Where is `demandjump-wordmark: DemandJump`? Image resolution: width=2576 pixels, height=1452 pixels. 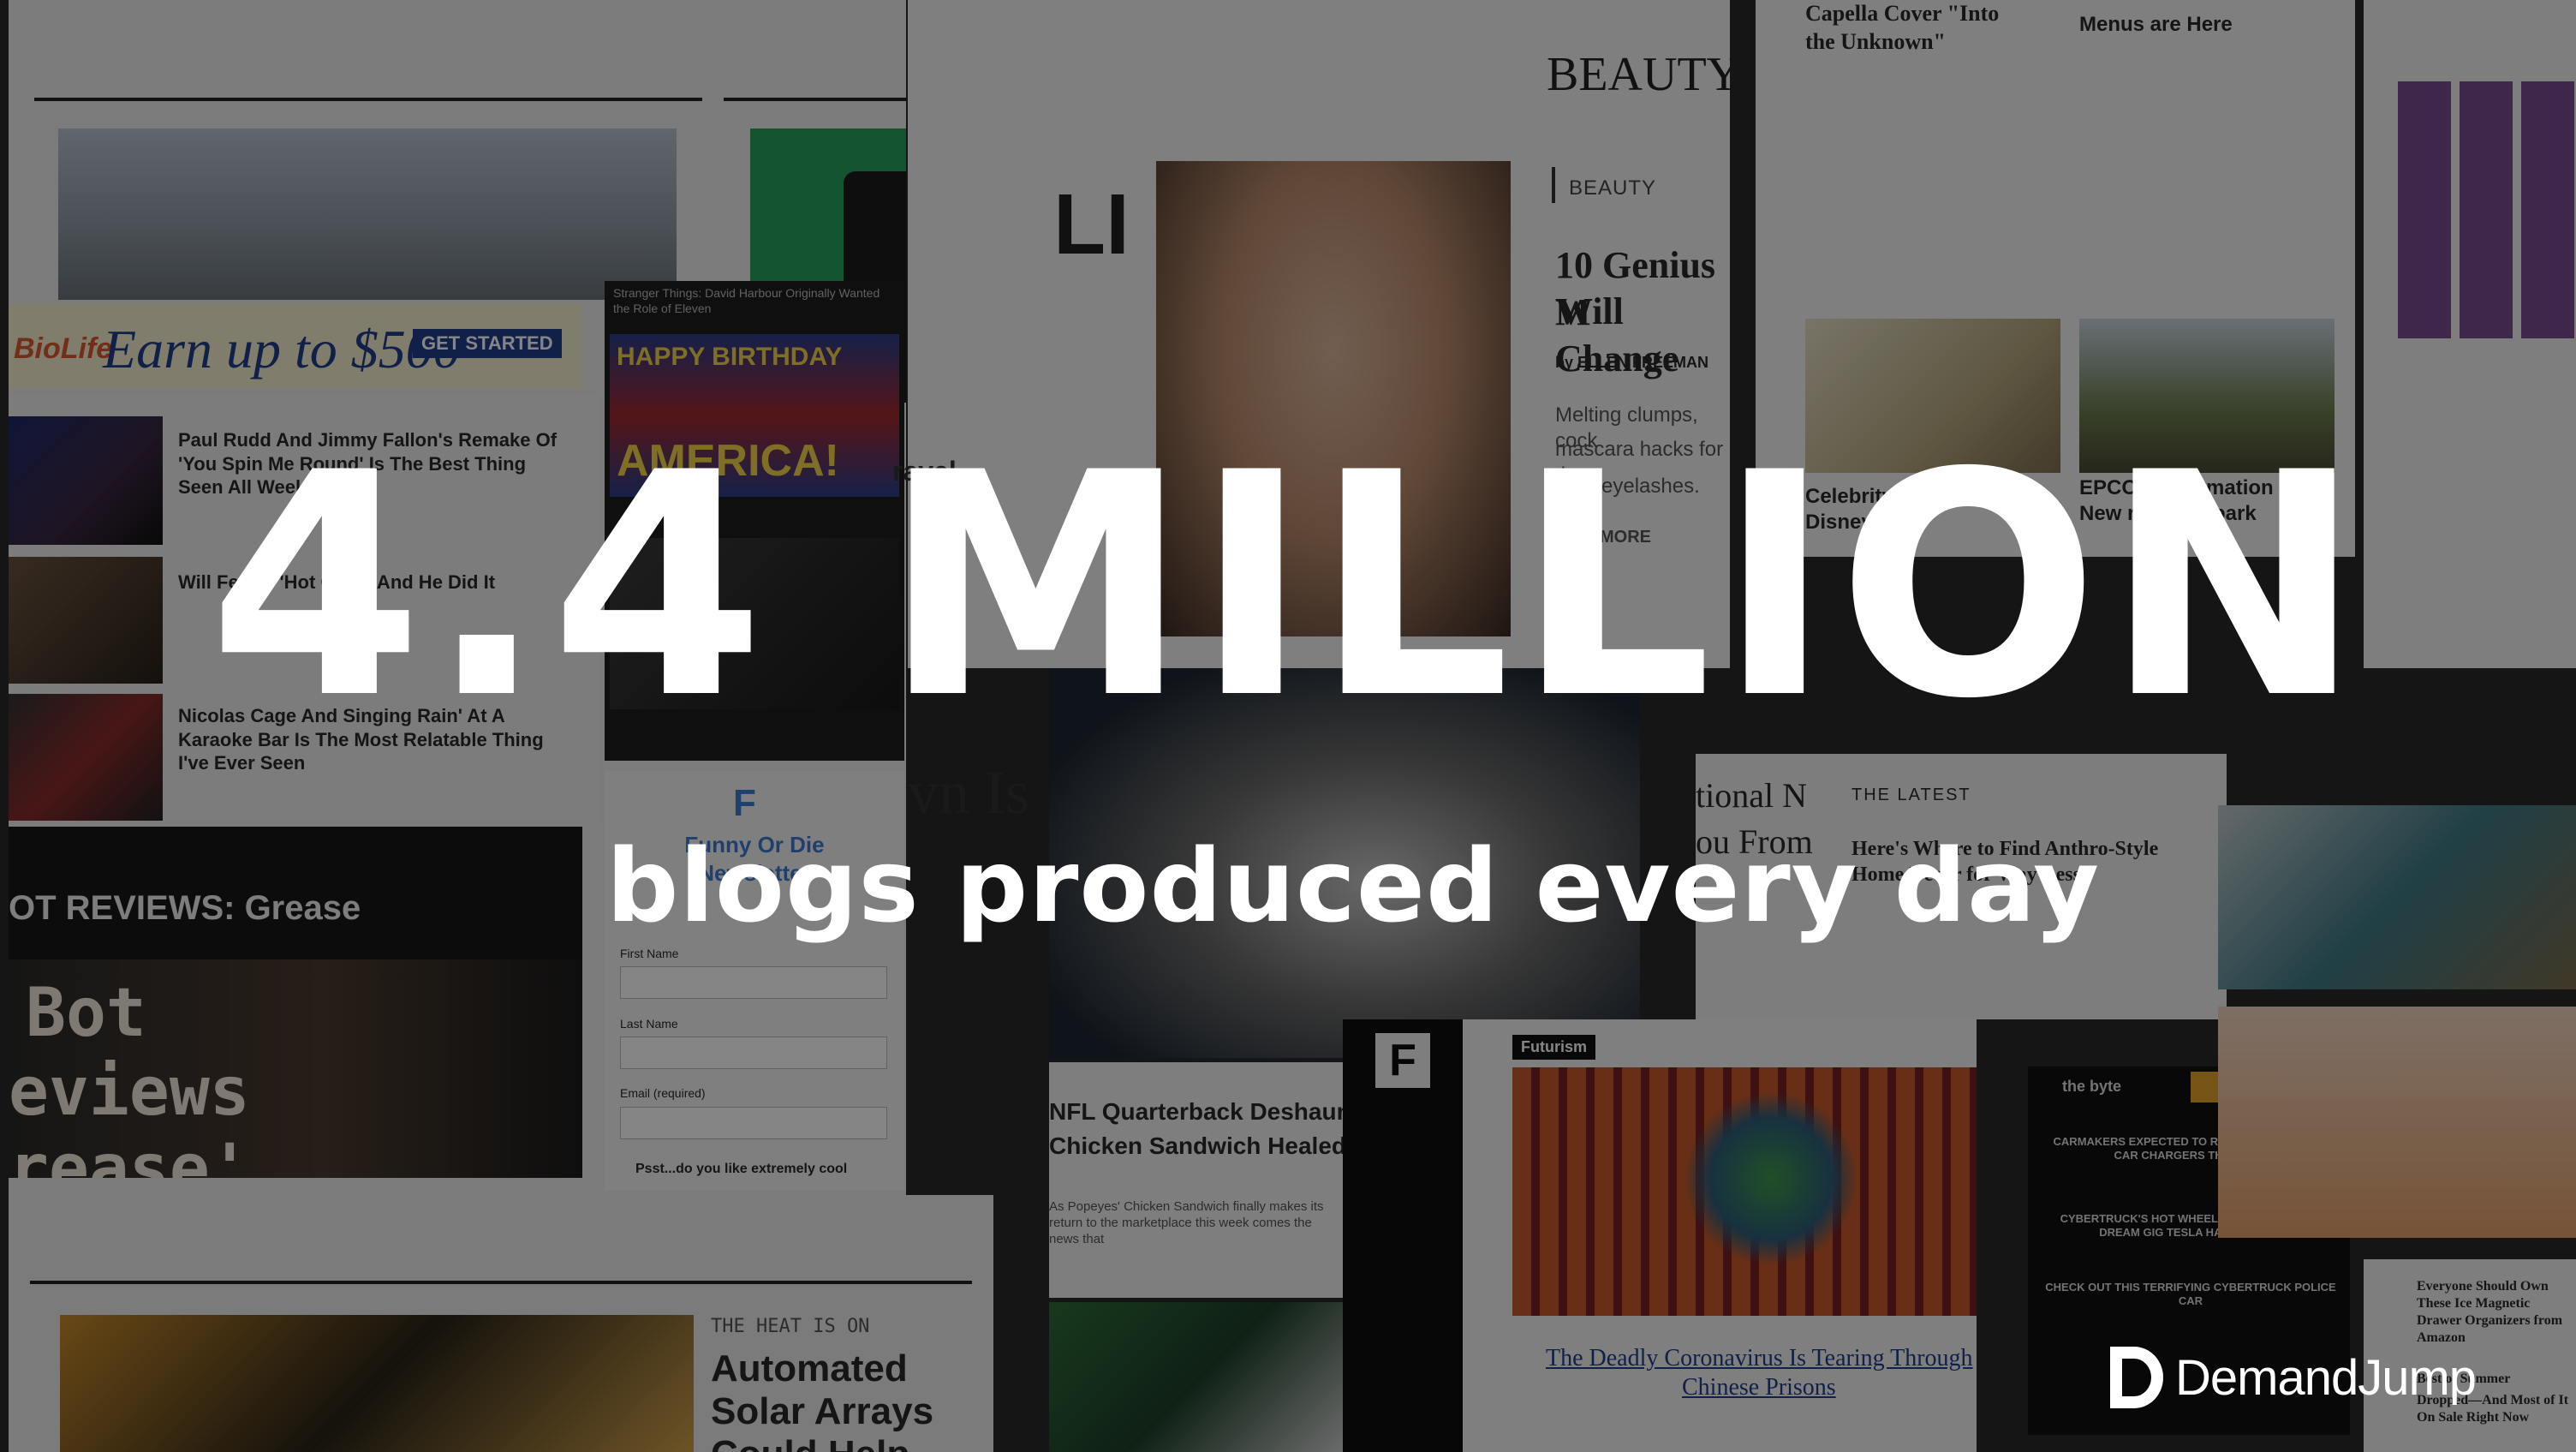
demandjump-wordmark: DemandJump is located at coordinates (2326, 1377).